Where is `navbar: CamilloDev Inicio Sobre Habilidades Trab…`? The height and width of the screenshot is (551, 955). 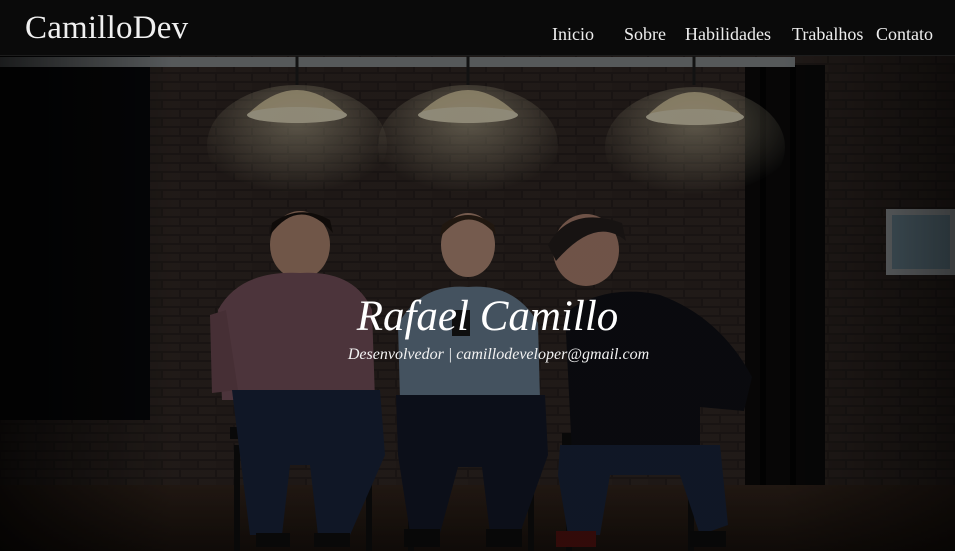 navbar: CamilloDev Inicio Sobre Habilidades Trab… is located at coordinates (477, 28).